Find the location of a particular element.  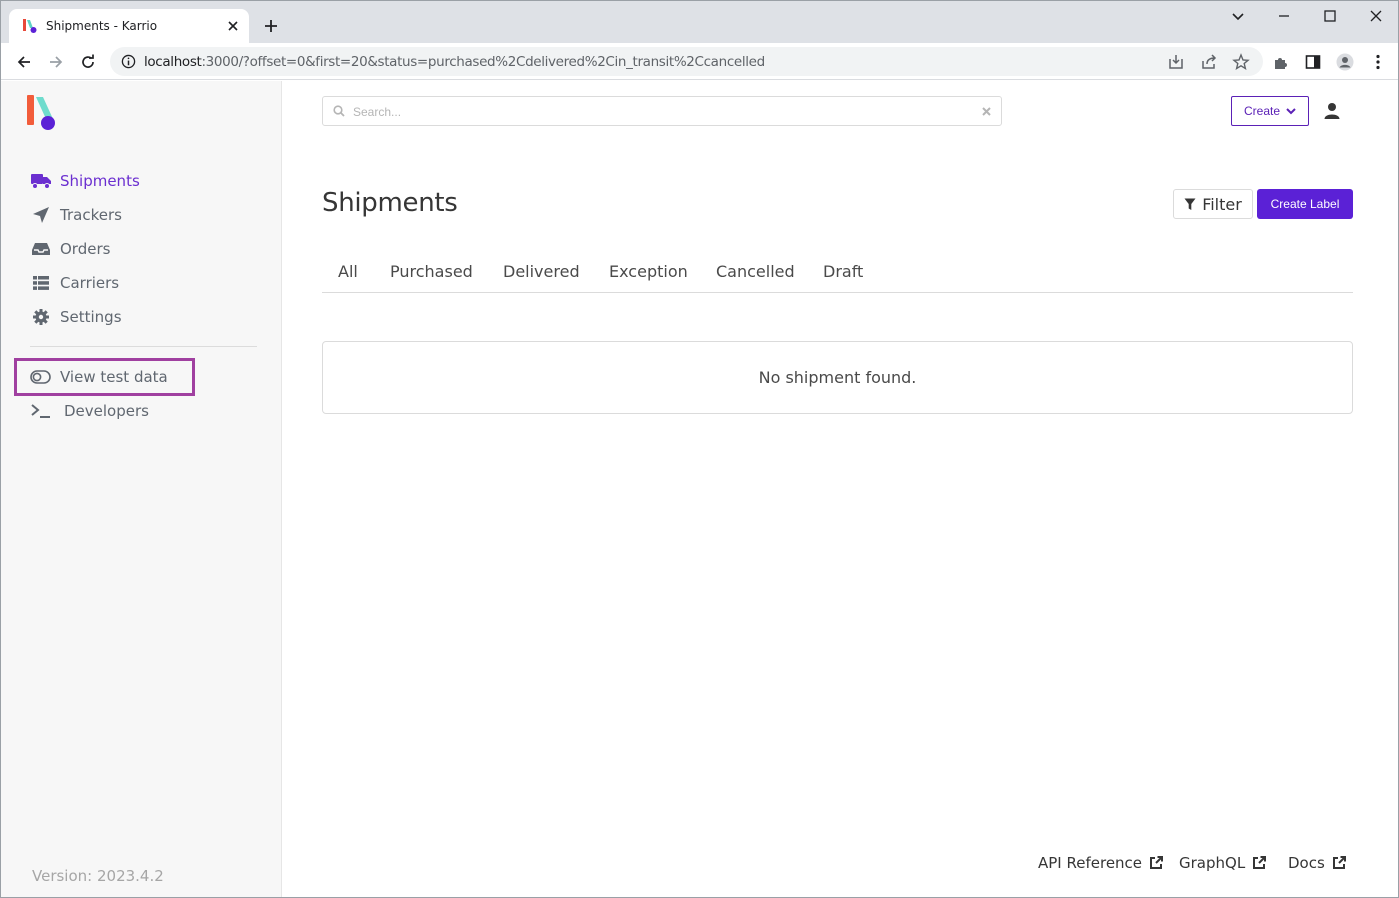

karrio-favicon-icon is located at coordinates (30, 26).